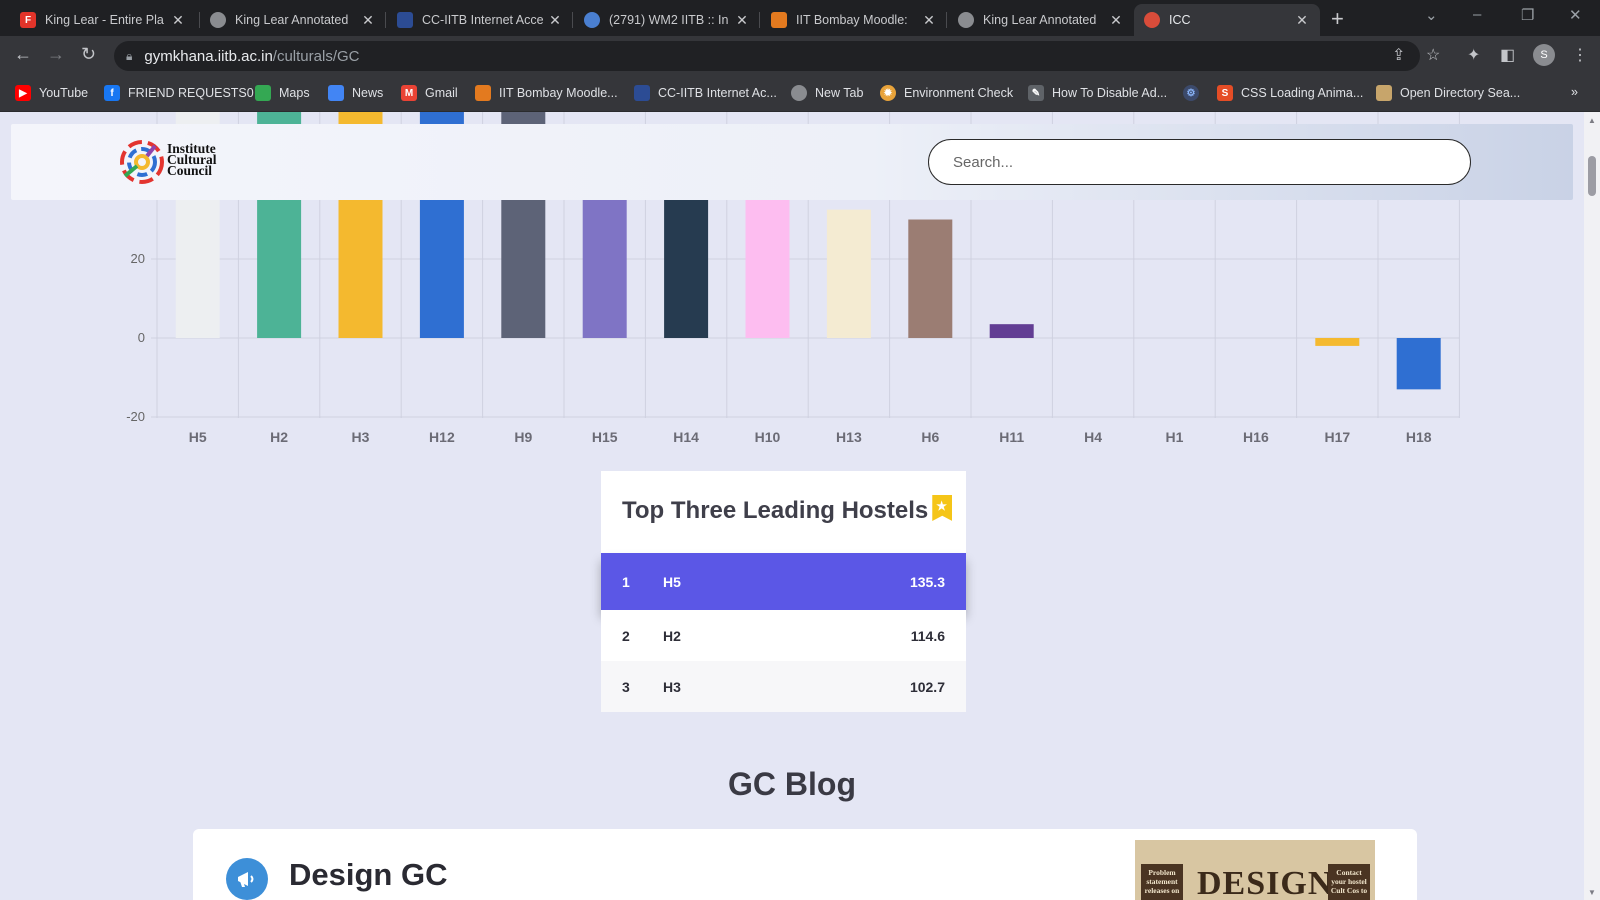 The height and width of the screenshot is (900, 1600). What do you see at coordinates (483, 20) in the screenshot?
I see `tab-title: CC-IITB Internet Acce` at bounding box center [483, 20].